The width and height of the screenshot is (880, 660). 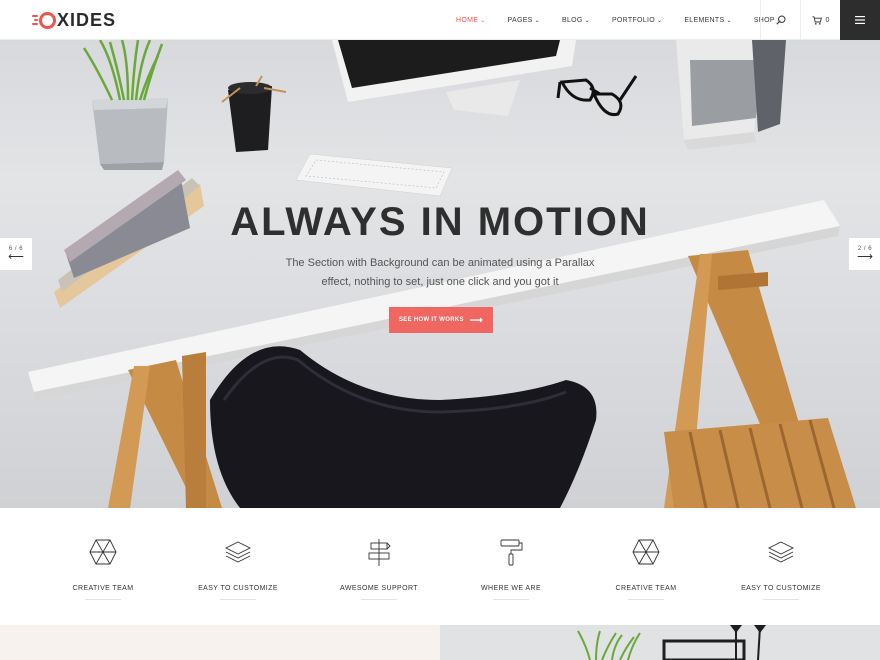 I want to click on nav-item-blog: BLOG ⌄, so click(x=576, y=20).